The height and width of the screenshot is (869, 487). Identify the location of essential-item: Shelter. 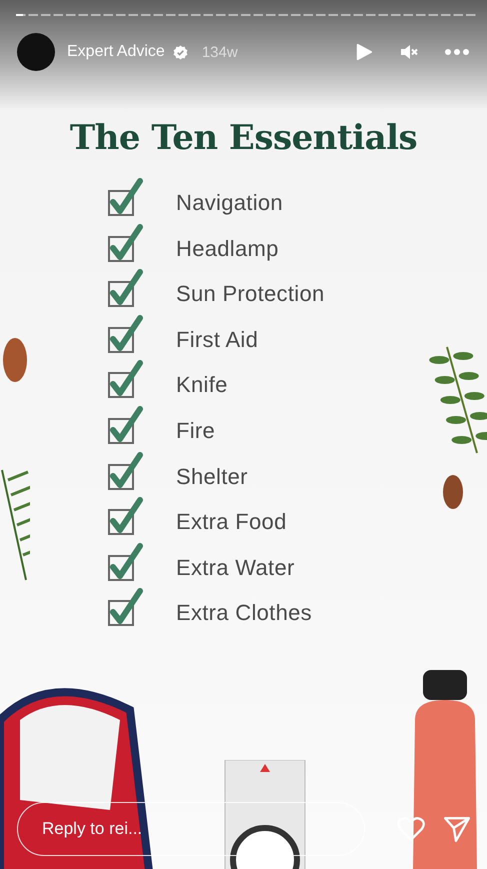
(212, 476).